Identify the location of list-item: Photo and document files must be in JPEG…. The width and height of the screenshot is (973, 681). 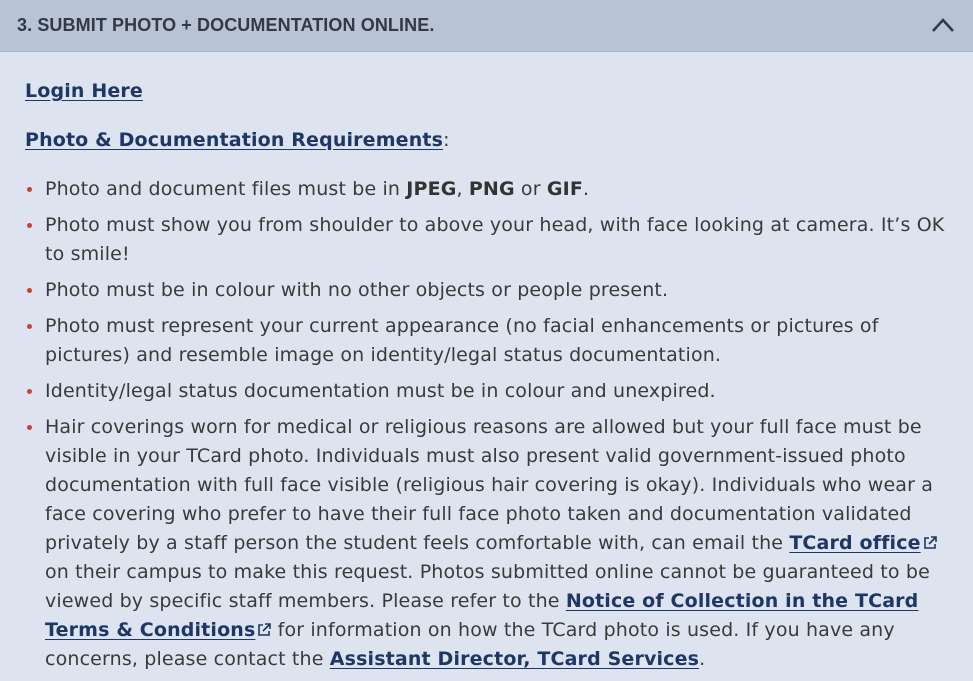
(487, 189).